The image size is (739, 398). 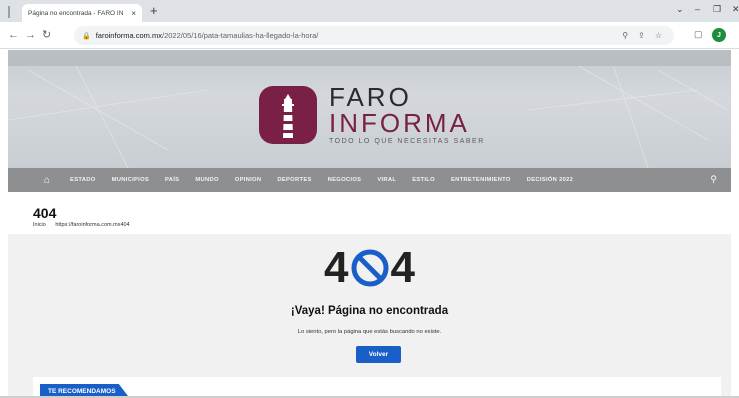 I want to click on zoom-icon: ⚲, so click(x=625, y=35).